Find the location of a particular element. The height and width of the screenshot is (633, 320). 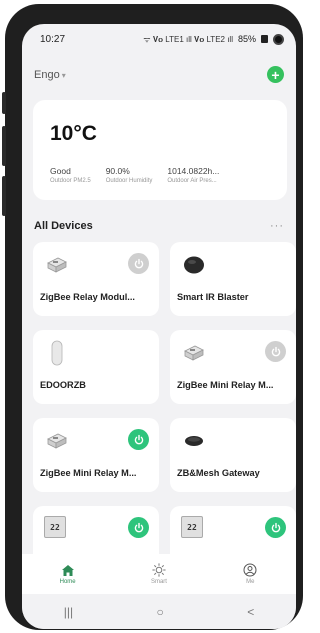

battery-level: 85% is located at coordinates (246, 39).